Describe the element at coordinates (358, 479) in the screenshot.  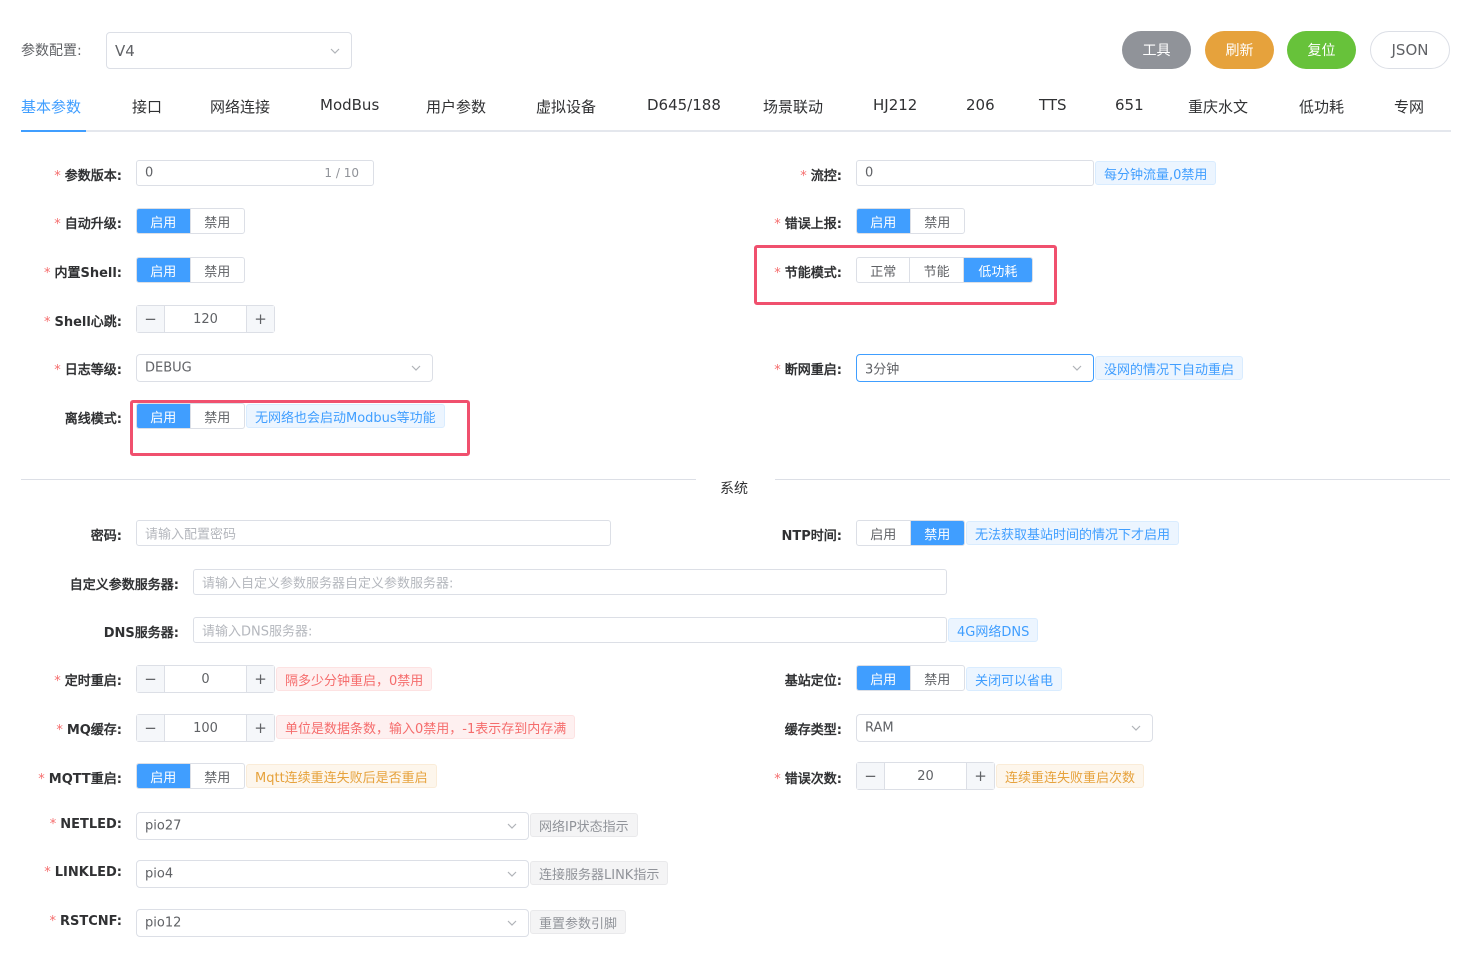
I see `divider-line-left` at that location.